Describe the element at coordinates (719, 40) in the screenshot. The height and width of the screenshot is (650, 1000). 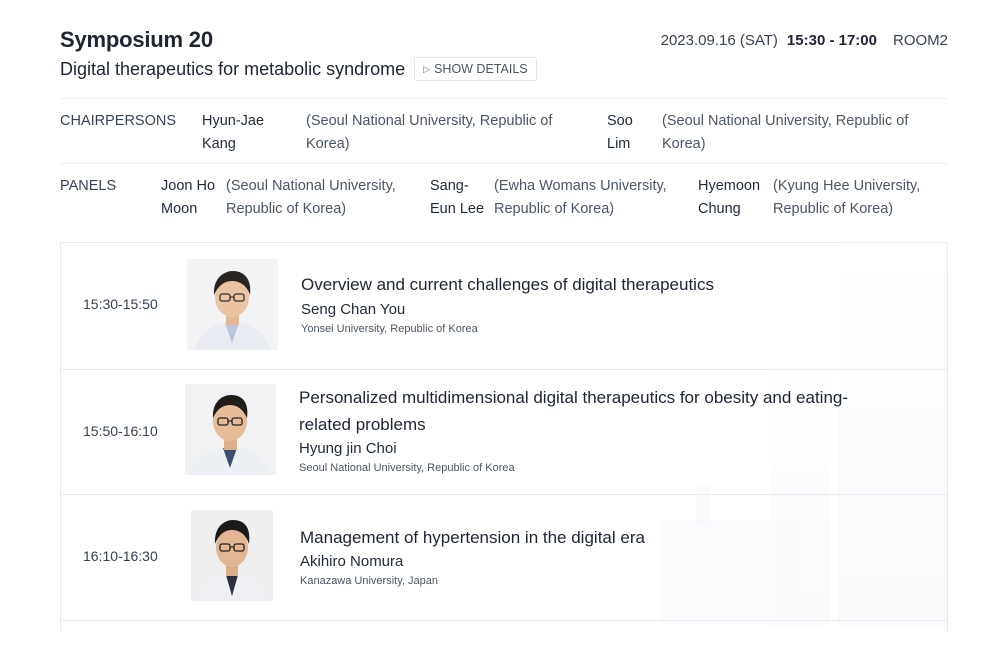
I see `session-date: 2023.09.16 (SAT)` at that location.